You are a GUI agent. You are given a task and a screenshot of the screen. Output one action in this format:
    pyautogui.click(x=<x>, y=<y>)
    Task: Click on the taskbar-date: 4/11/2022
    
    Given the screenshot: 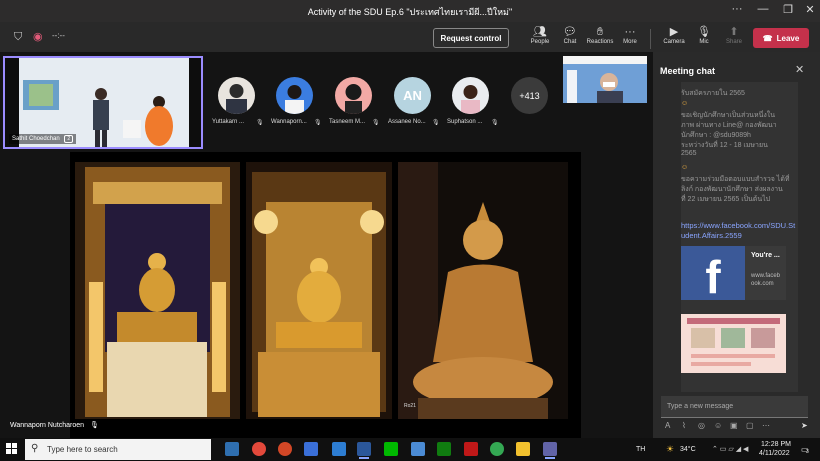 What is the action you would take?
    pyautogui.click(x=774, y=453)
    